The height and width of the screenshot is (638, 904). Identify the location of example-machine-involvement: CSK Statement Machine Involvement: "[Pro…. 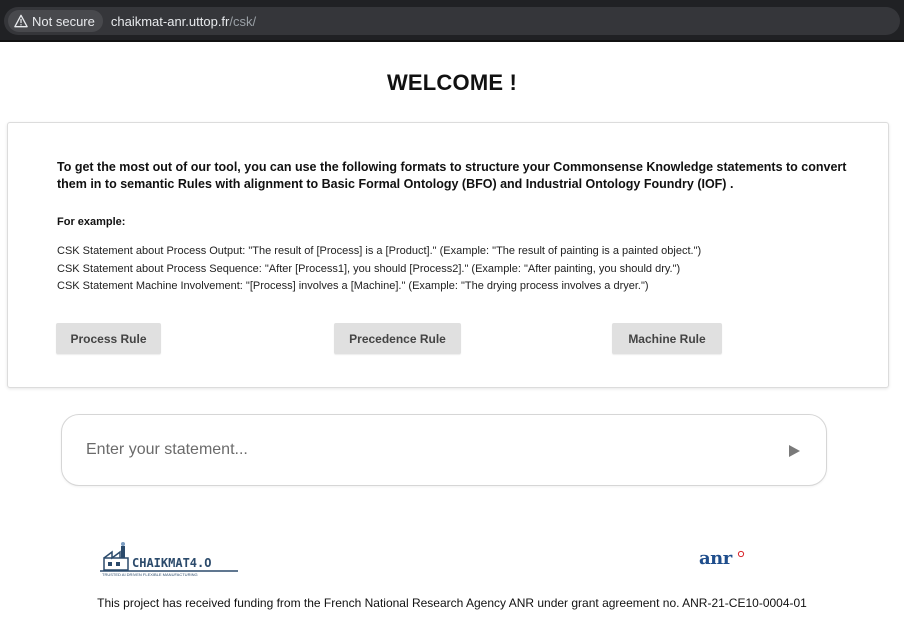
(353, 286).